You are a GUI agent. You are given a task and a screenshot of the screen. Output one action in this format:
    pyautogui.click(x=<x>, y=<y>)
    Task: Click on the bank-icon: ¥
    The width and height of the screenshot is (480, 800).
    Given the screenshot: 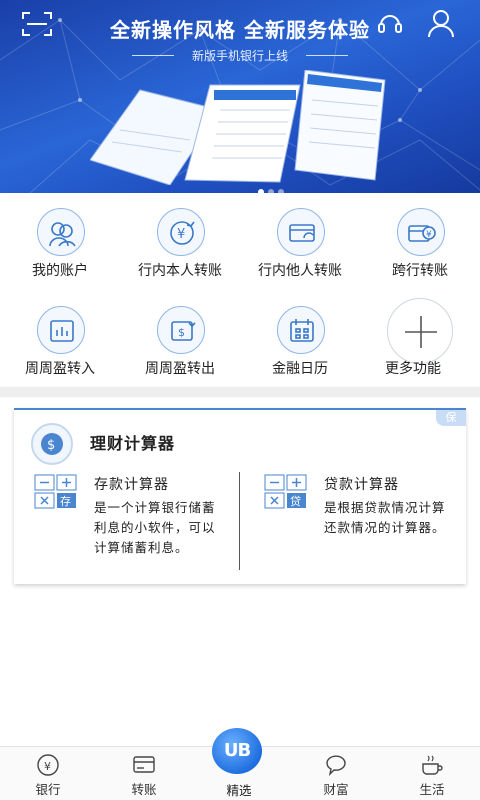 What is the action you would take?
    pyautogui.click(x=48, y=765)
    